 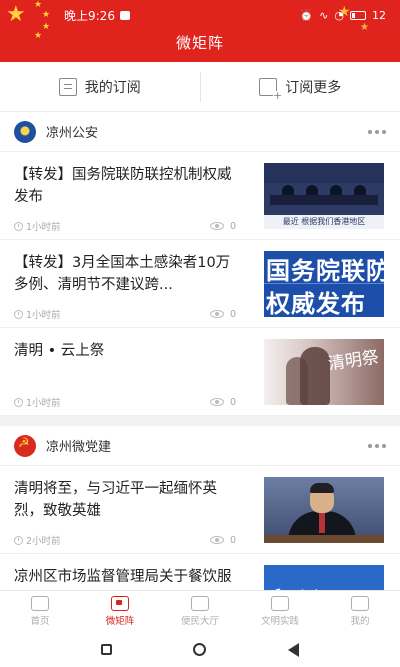 What do you see at coordinates (120, 611) in the screenshot?
I see `nav-matrix: 微矩阵` at bounding box center [120, 611].